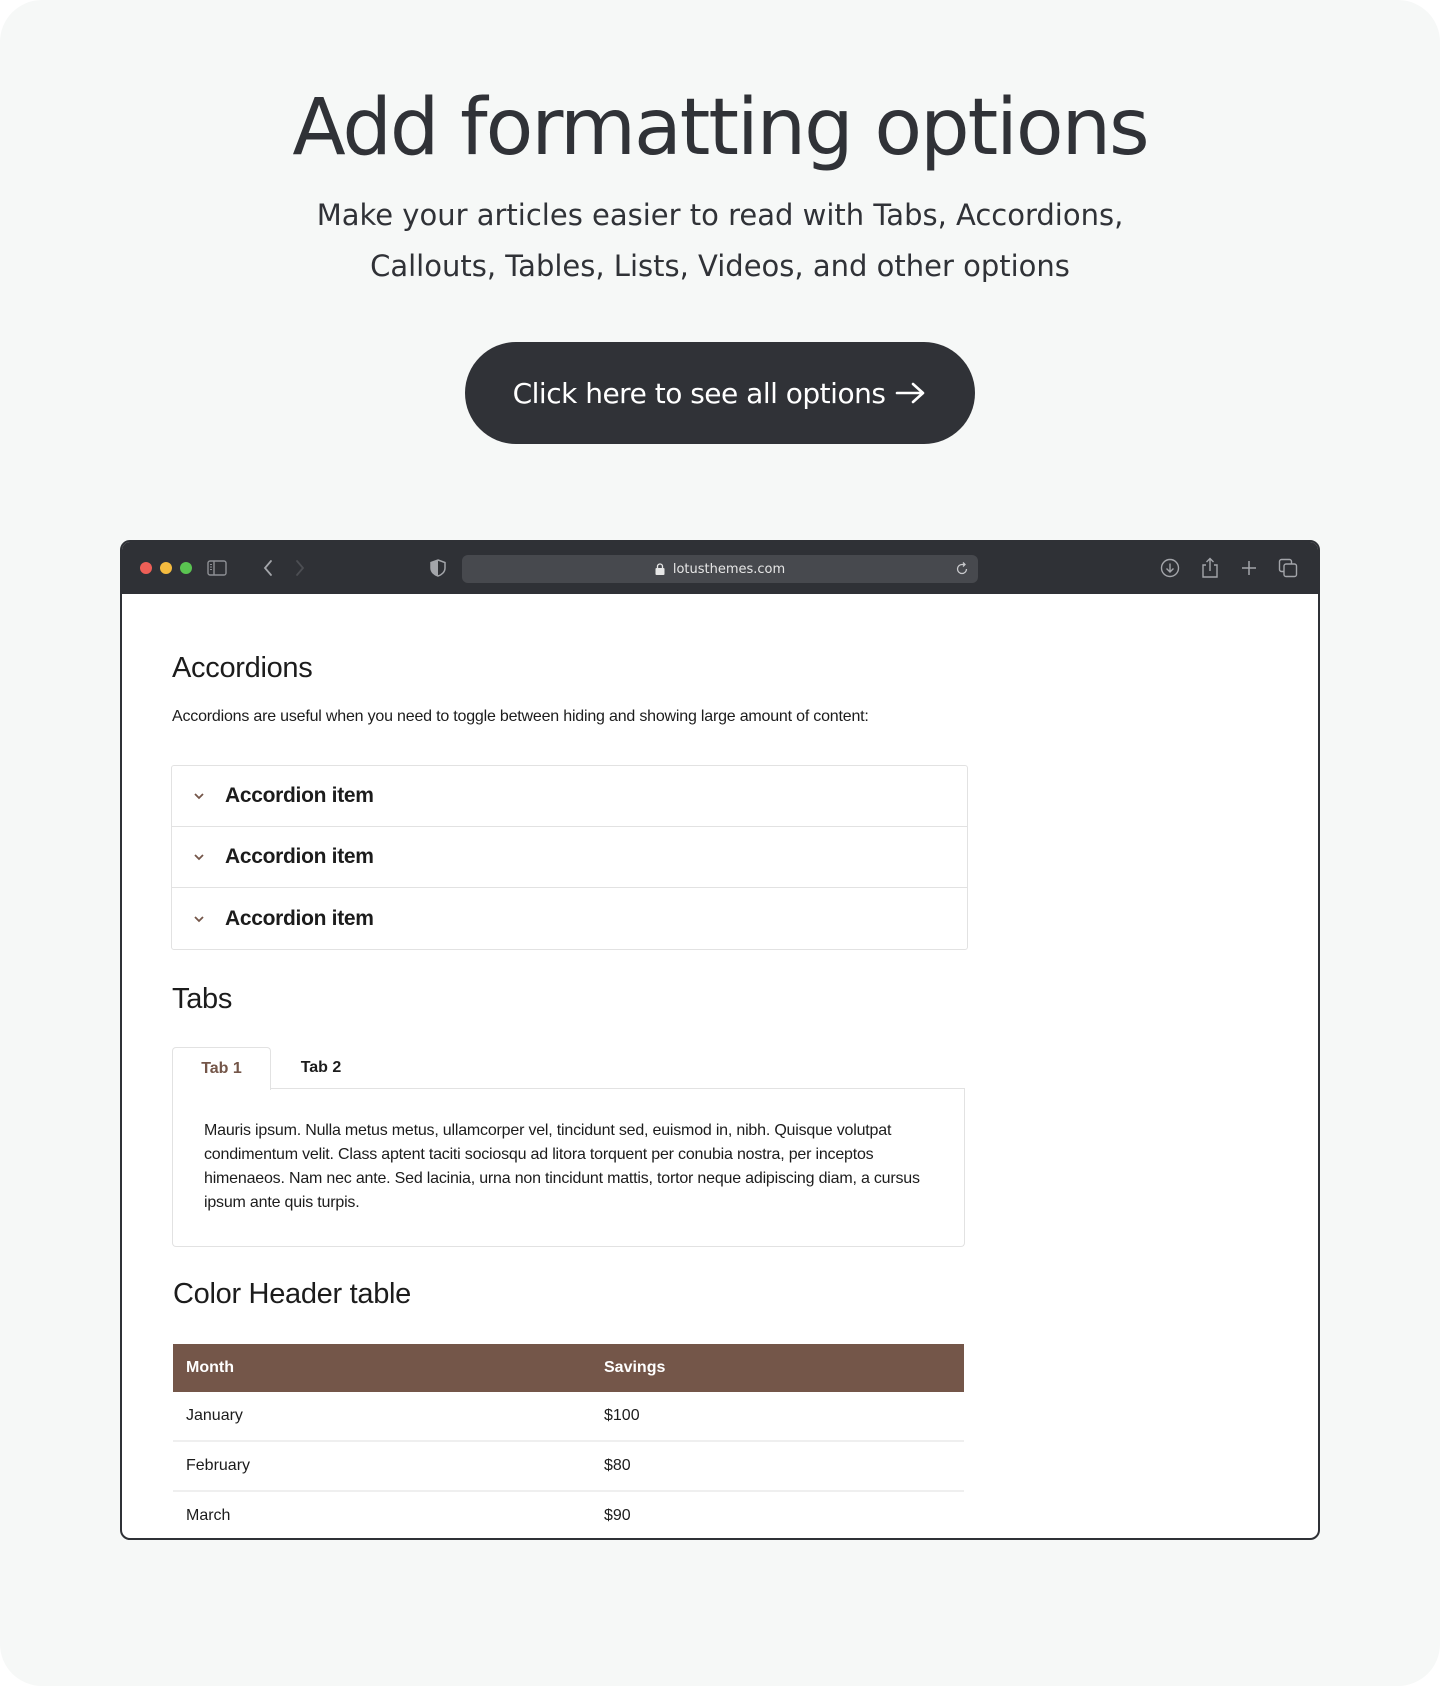 This screenshot has width=1440, height=1686. I want to click on browser-toolbar: lotusthemes.com, so click(720, 568).